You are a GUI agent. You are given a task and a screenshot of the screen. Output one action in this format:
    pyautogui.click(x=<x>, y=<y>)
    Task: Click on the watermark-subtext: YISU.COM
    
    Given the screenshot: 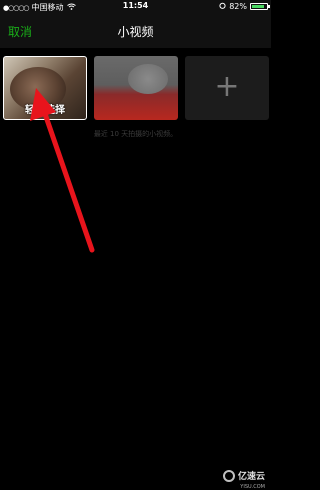 What is the action you would take?
    pyautogui.click(x=252, y=487)
    